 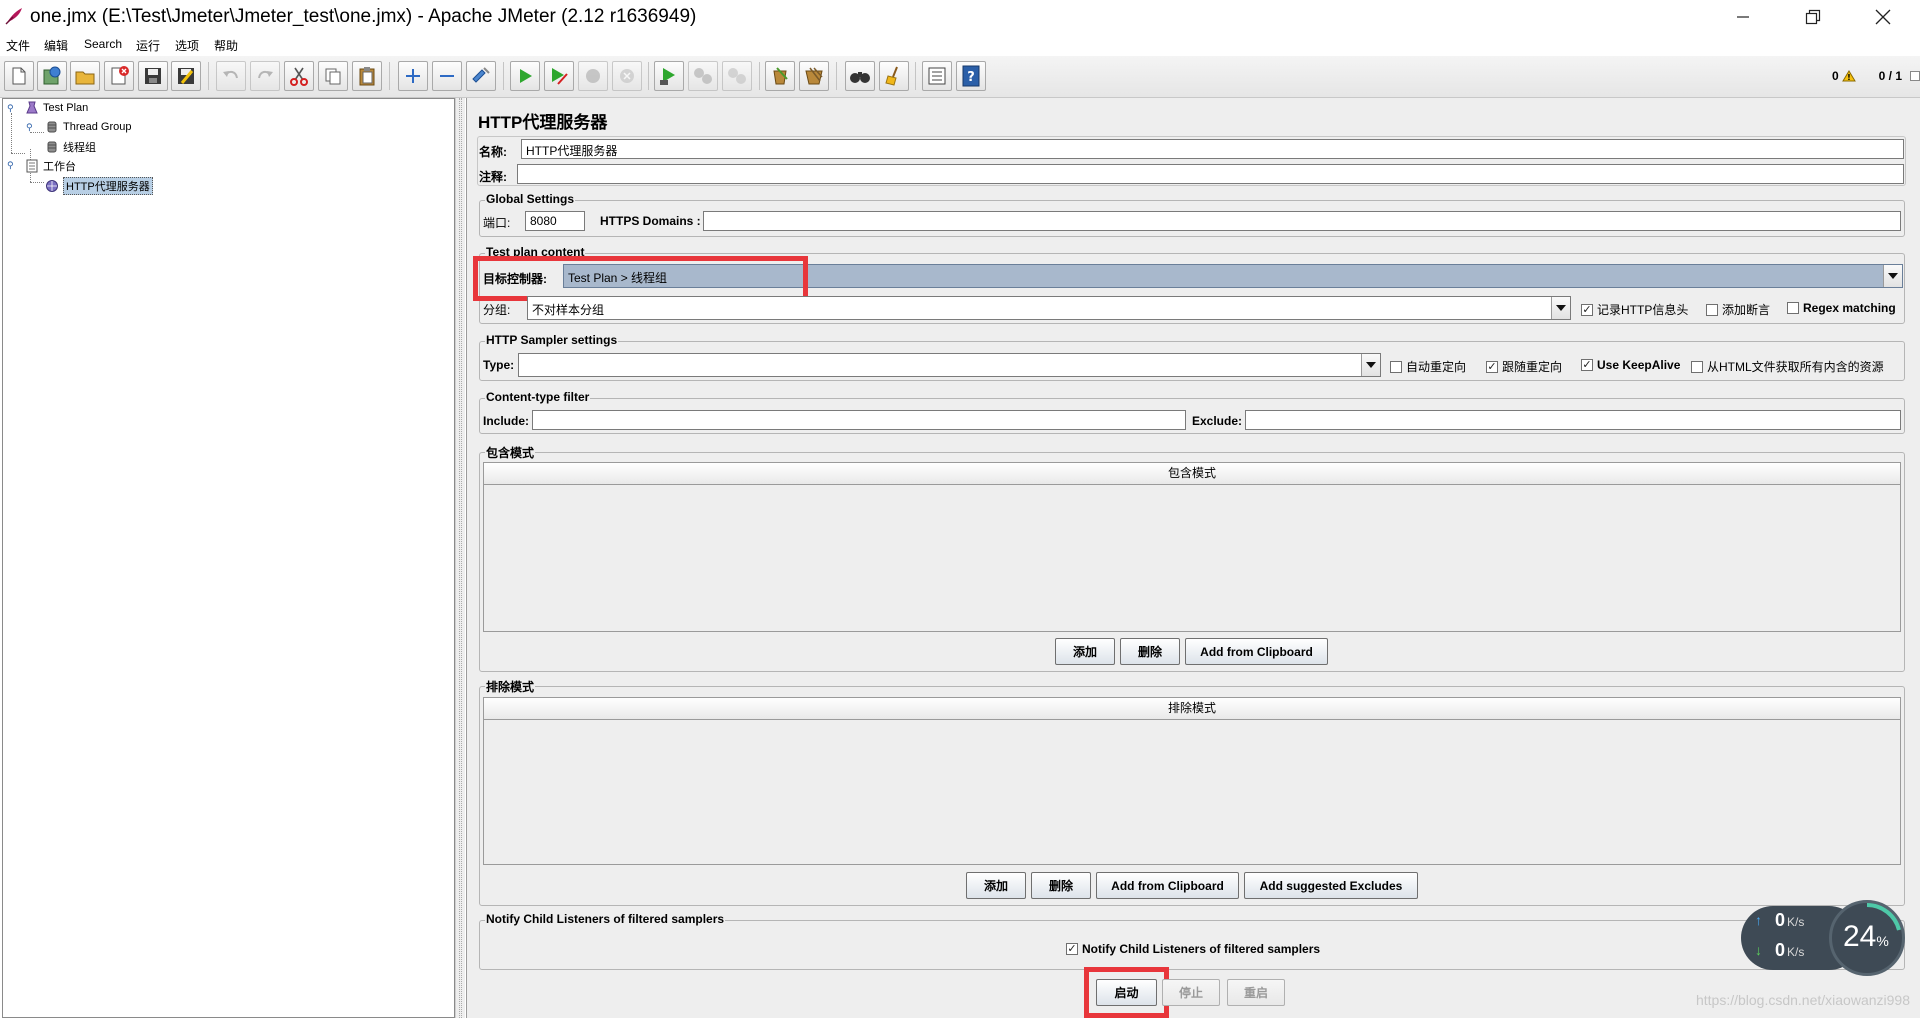 What do you see at coordinates (103, 44) in the screenshot?
I see `menu-search: Search` at bounding box center [103, 44].